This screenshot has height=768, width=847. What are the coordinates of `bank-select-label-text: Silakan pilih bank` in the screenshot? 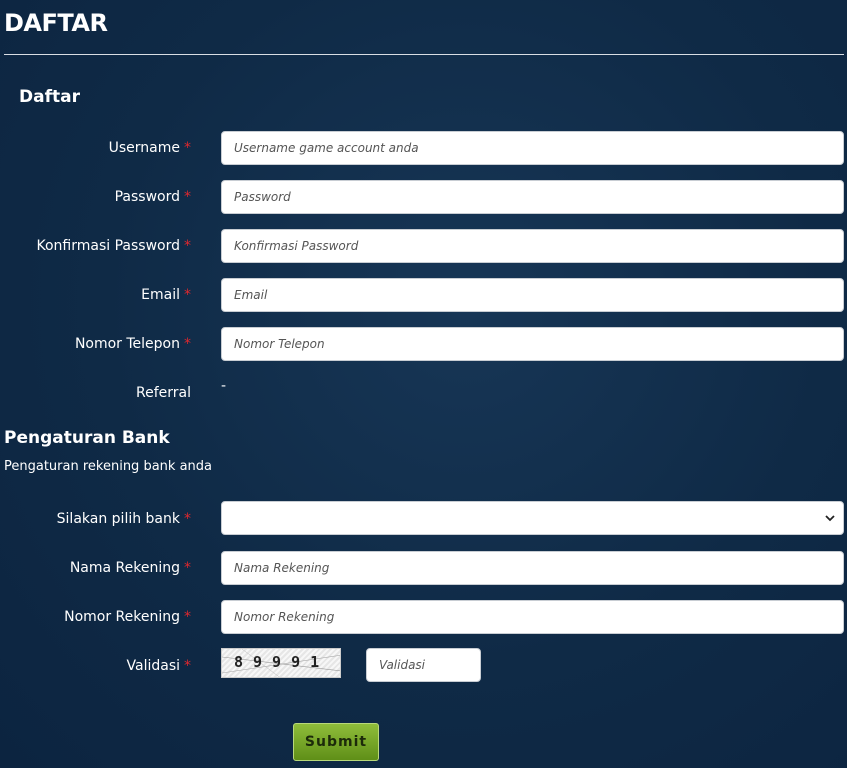 It's located at (118, 519).